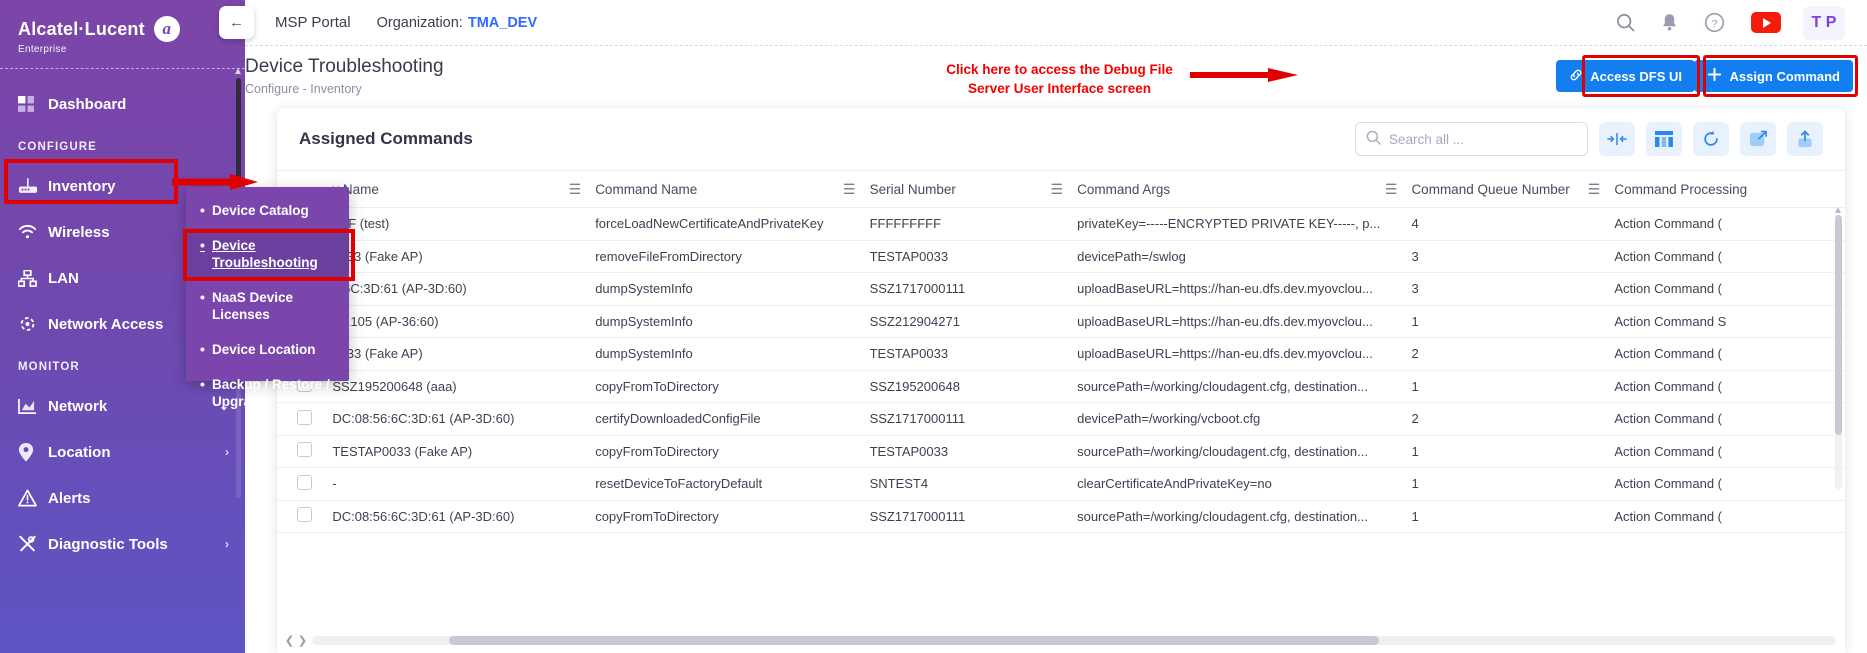 Image resolution: width=1867 pixels, height=653 pixels. What do you see at coordinates (732, 224) in the screenshot?
I see `cell-command-name: forceLoadNewCertificateAndPrivateKey` at bounding box center [732, 224].